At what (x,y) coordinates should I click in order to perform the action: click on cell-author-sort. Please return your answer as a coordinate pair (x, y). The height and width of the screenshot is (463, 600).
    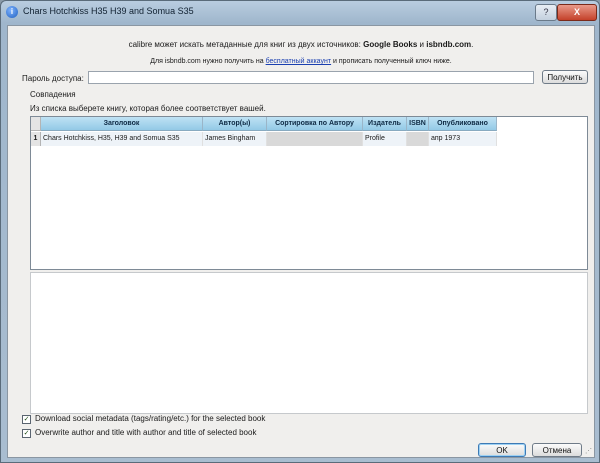
    Looking at the image, I should click on (315, 139).